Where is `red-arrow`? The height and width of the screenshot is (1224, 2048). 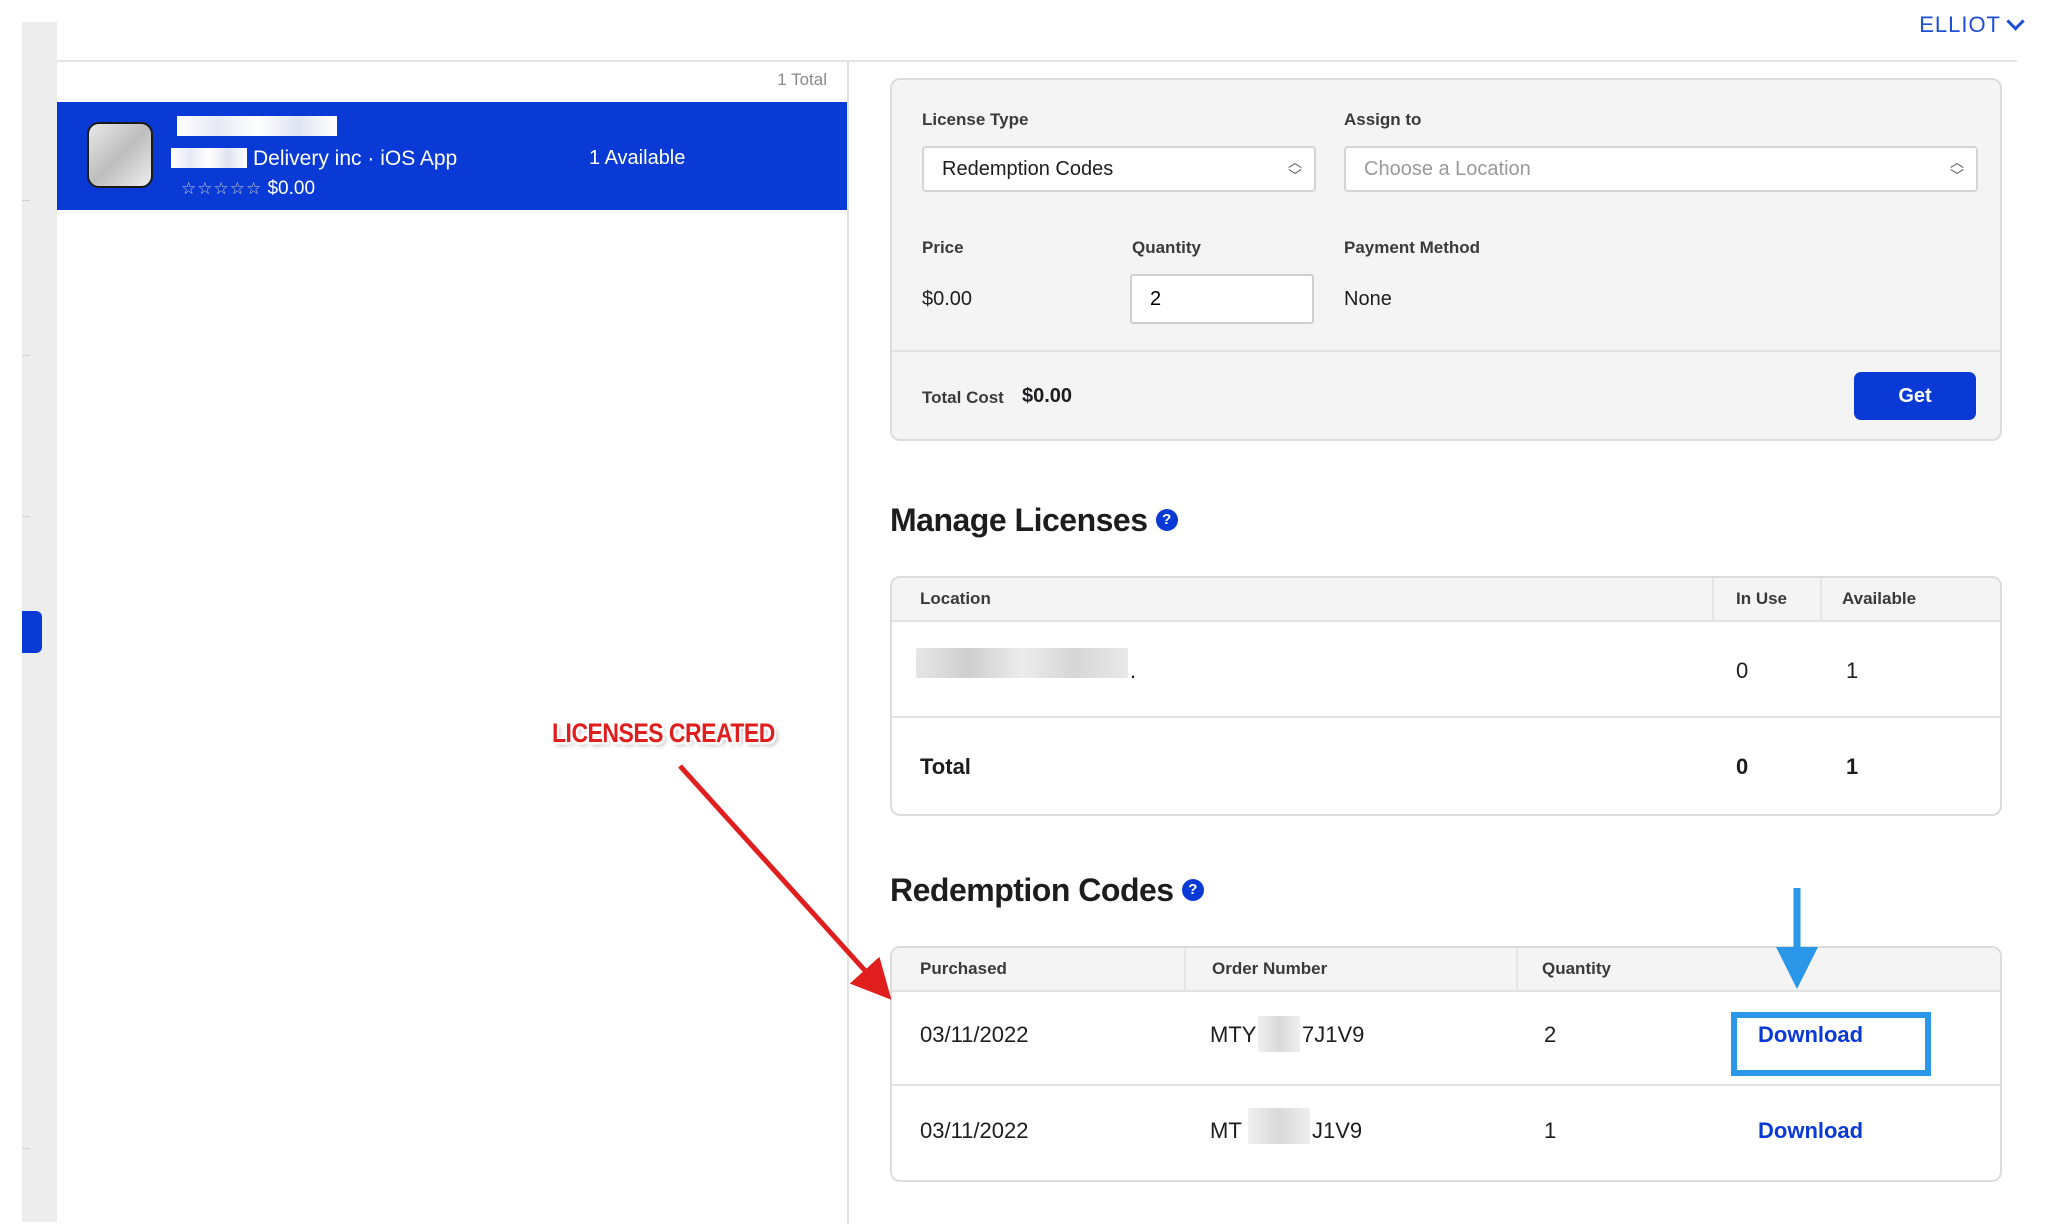
red-arrow is located at coordinates (785, 882).